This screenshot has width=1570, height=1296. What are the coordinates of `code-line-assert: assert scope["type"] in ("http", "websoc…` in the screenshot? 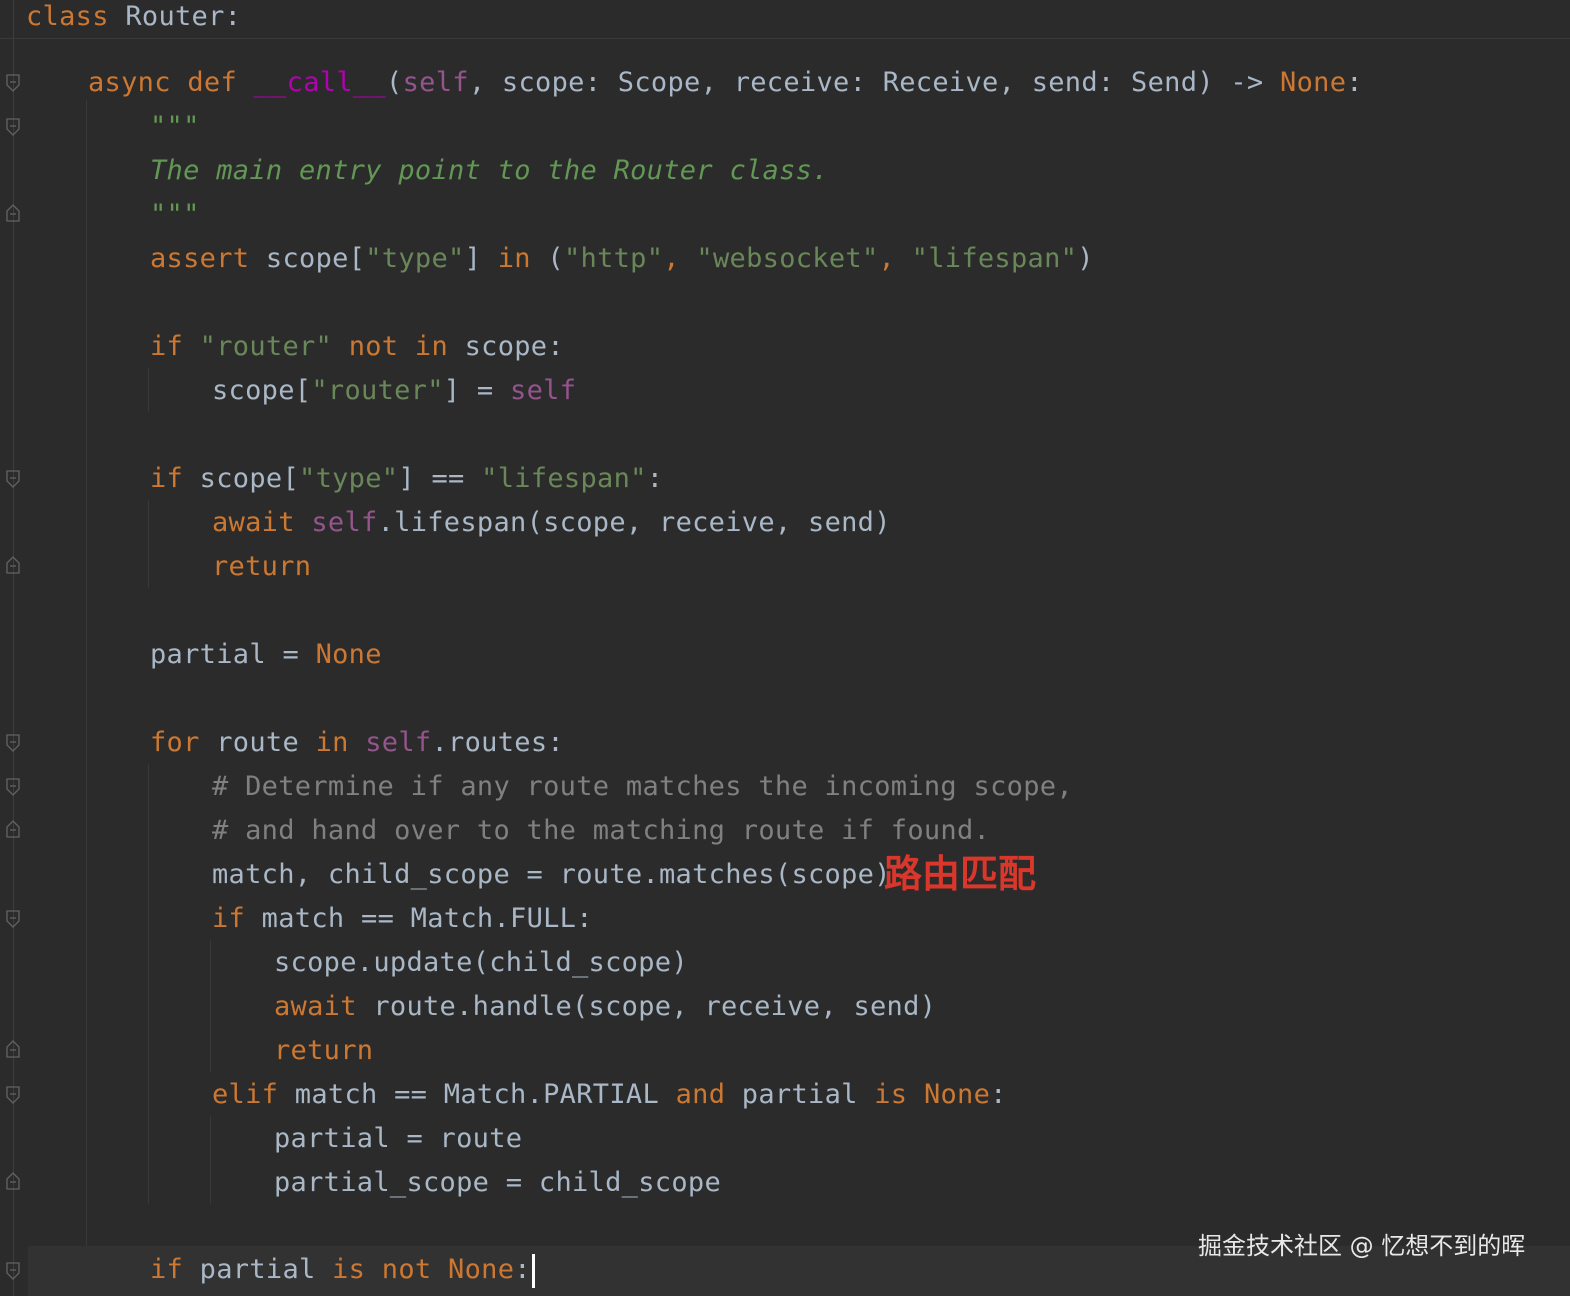 It's located at (622, 259).